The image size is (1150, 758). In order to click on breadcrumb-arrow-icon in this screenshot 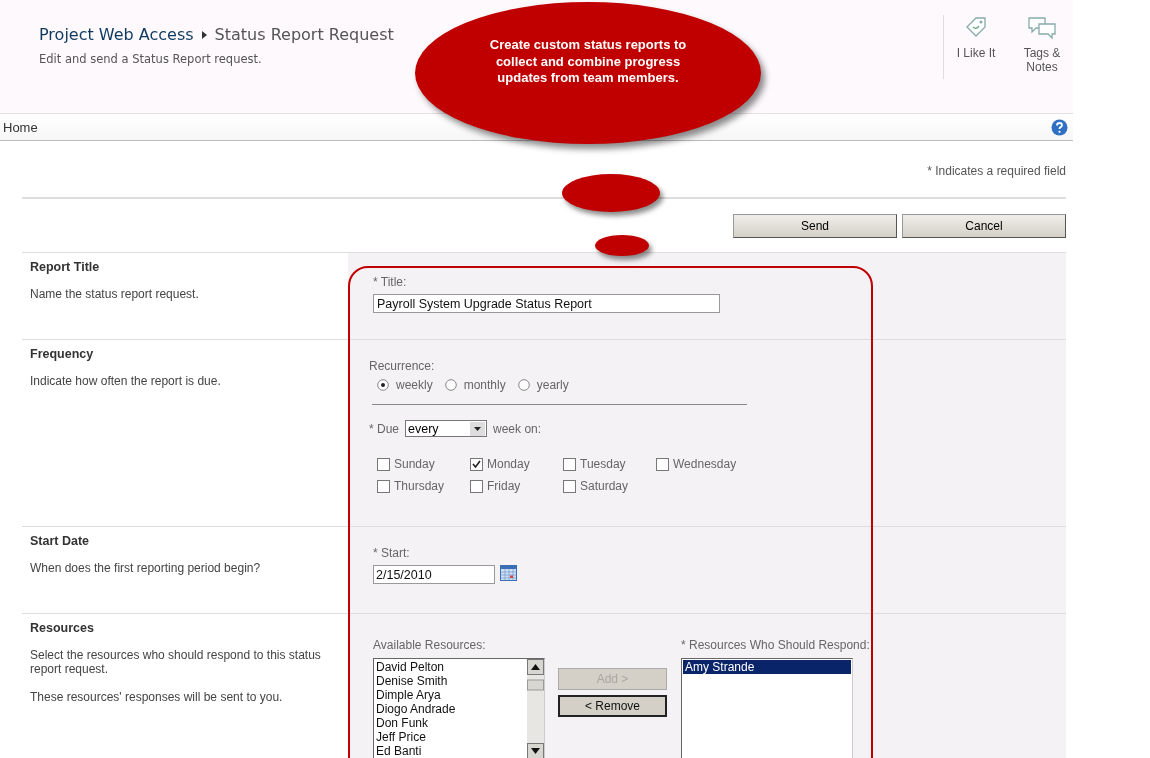, I will do `click(204, 34)`.